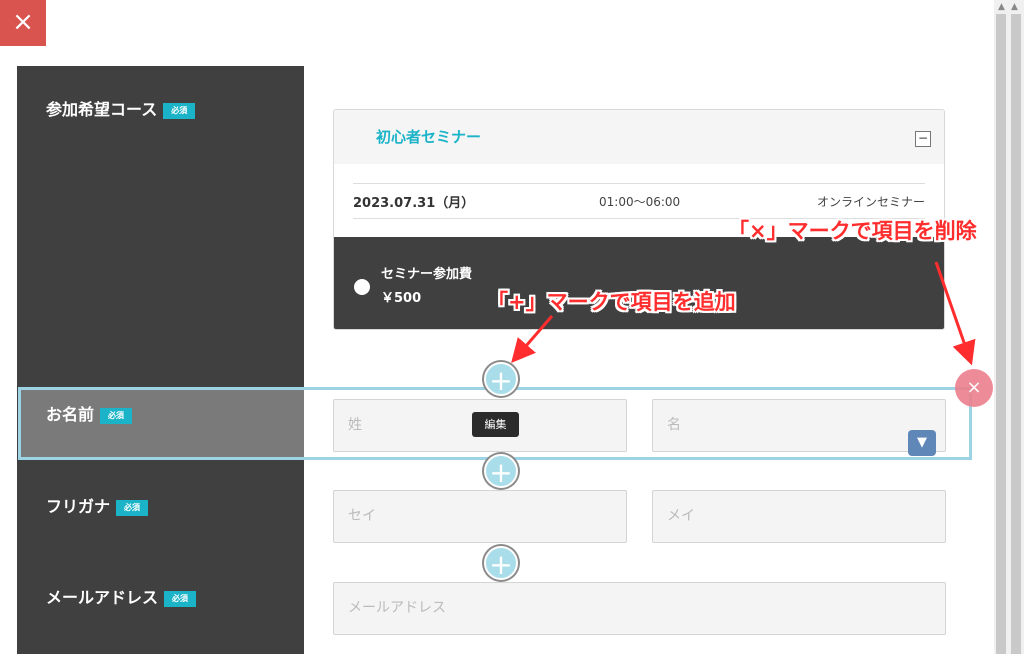 Image resolution: width=1024 pixels, height=654 pixels. Describe the element at coordinates (852, 231) in the screenshot. I see `delete-annotation: 「×」マークで項目を削除` at that location.